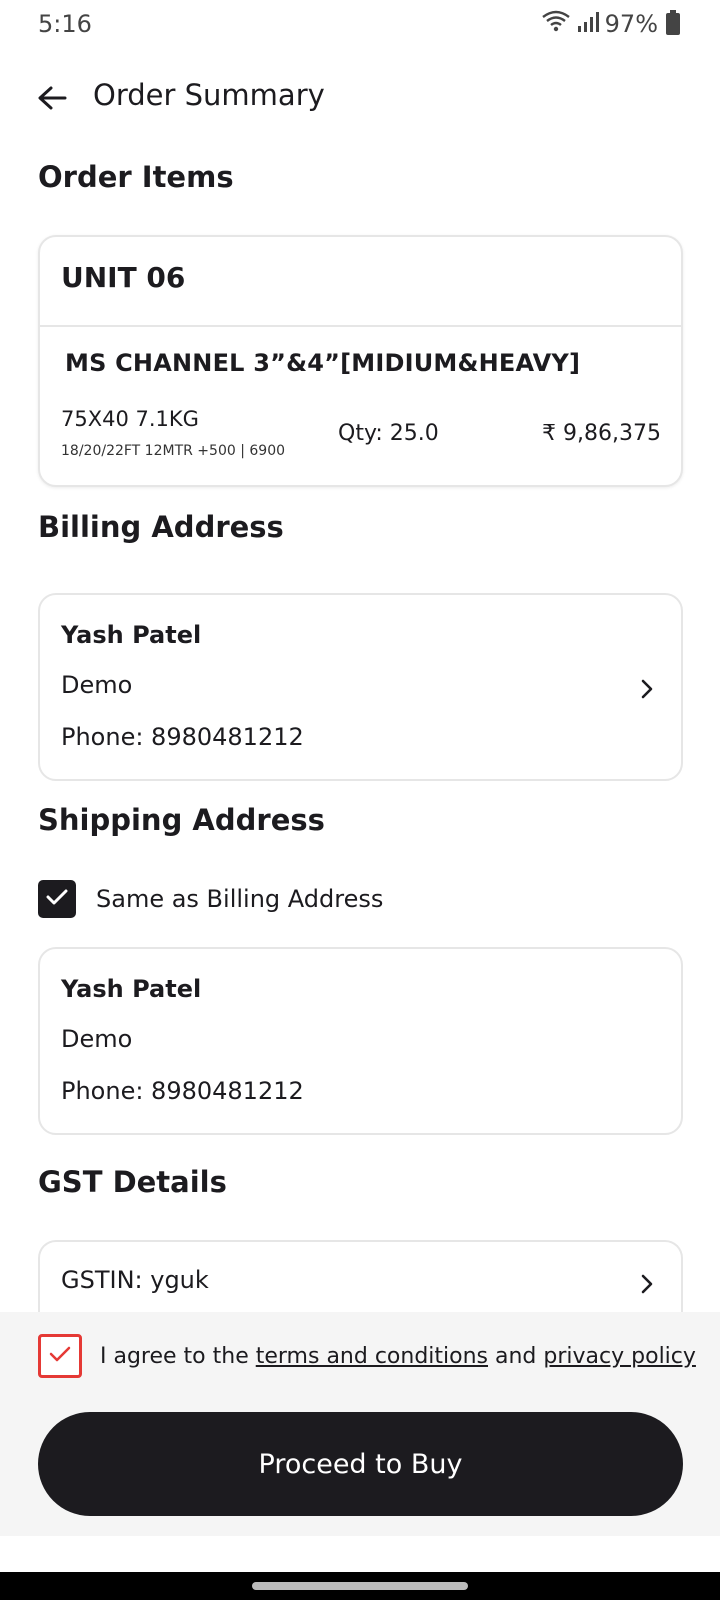 The image size is (720, 1600). I want to click on product-spec: 18/20/22FT 12MTR +500 | 6900, so click(173, 451).